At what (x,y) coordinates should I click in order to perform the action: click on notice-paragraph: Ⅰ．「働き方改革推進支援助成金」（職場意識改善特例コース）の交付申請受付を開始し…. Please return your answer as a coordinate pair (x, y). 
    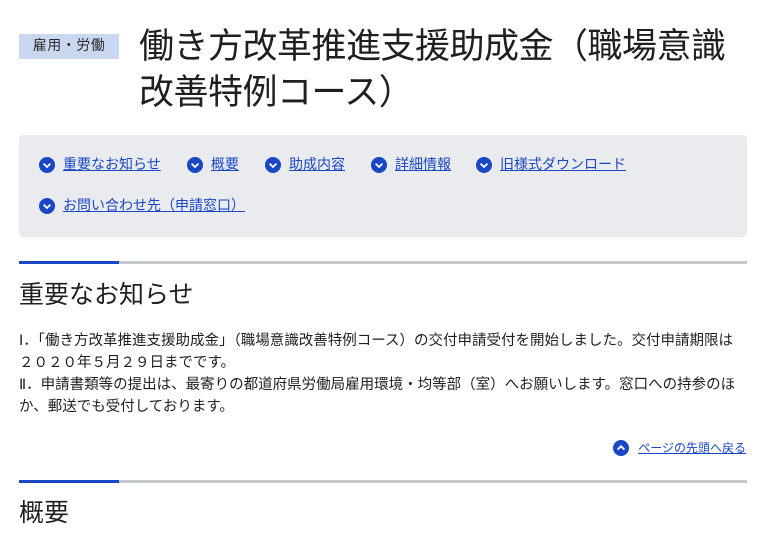
    Looking at the image, I should click on (376, 352).